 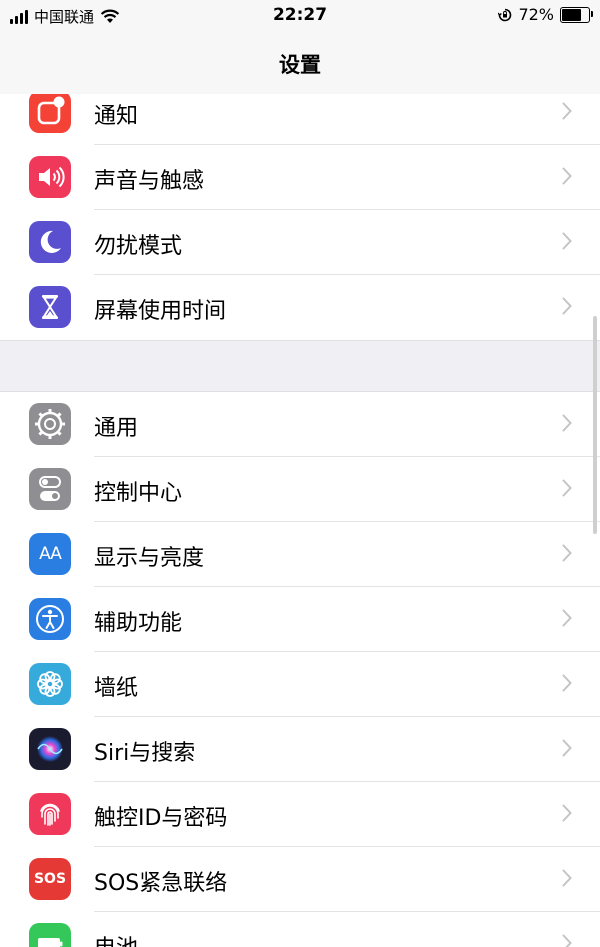 What do you see at coordinates (161, 883) in the screenshot?
I see `row-label: SOS紧急联络` at bounding box center [161, 883].